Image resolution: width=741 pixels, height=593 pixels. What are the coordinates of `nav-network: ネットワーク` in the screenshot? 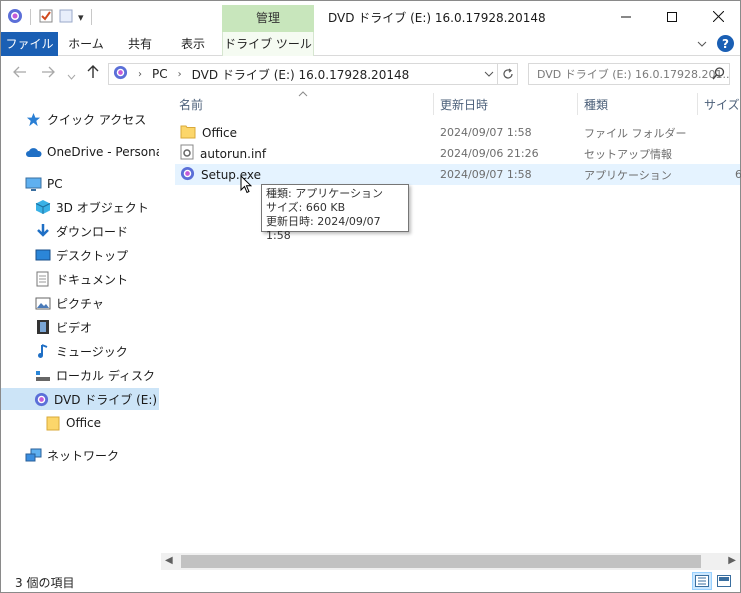 It's located at (72, 455).